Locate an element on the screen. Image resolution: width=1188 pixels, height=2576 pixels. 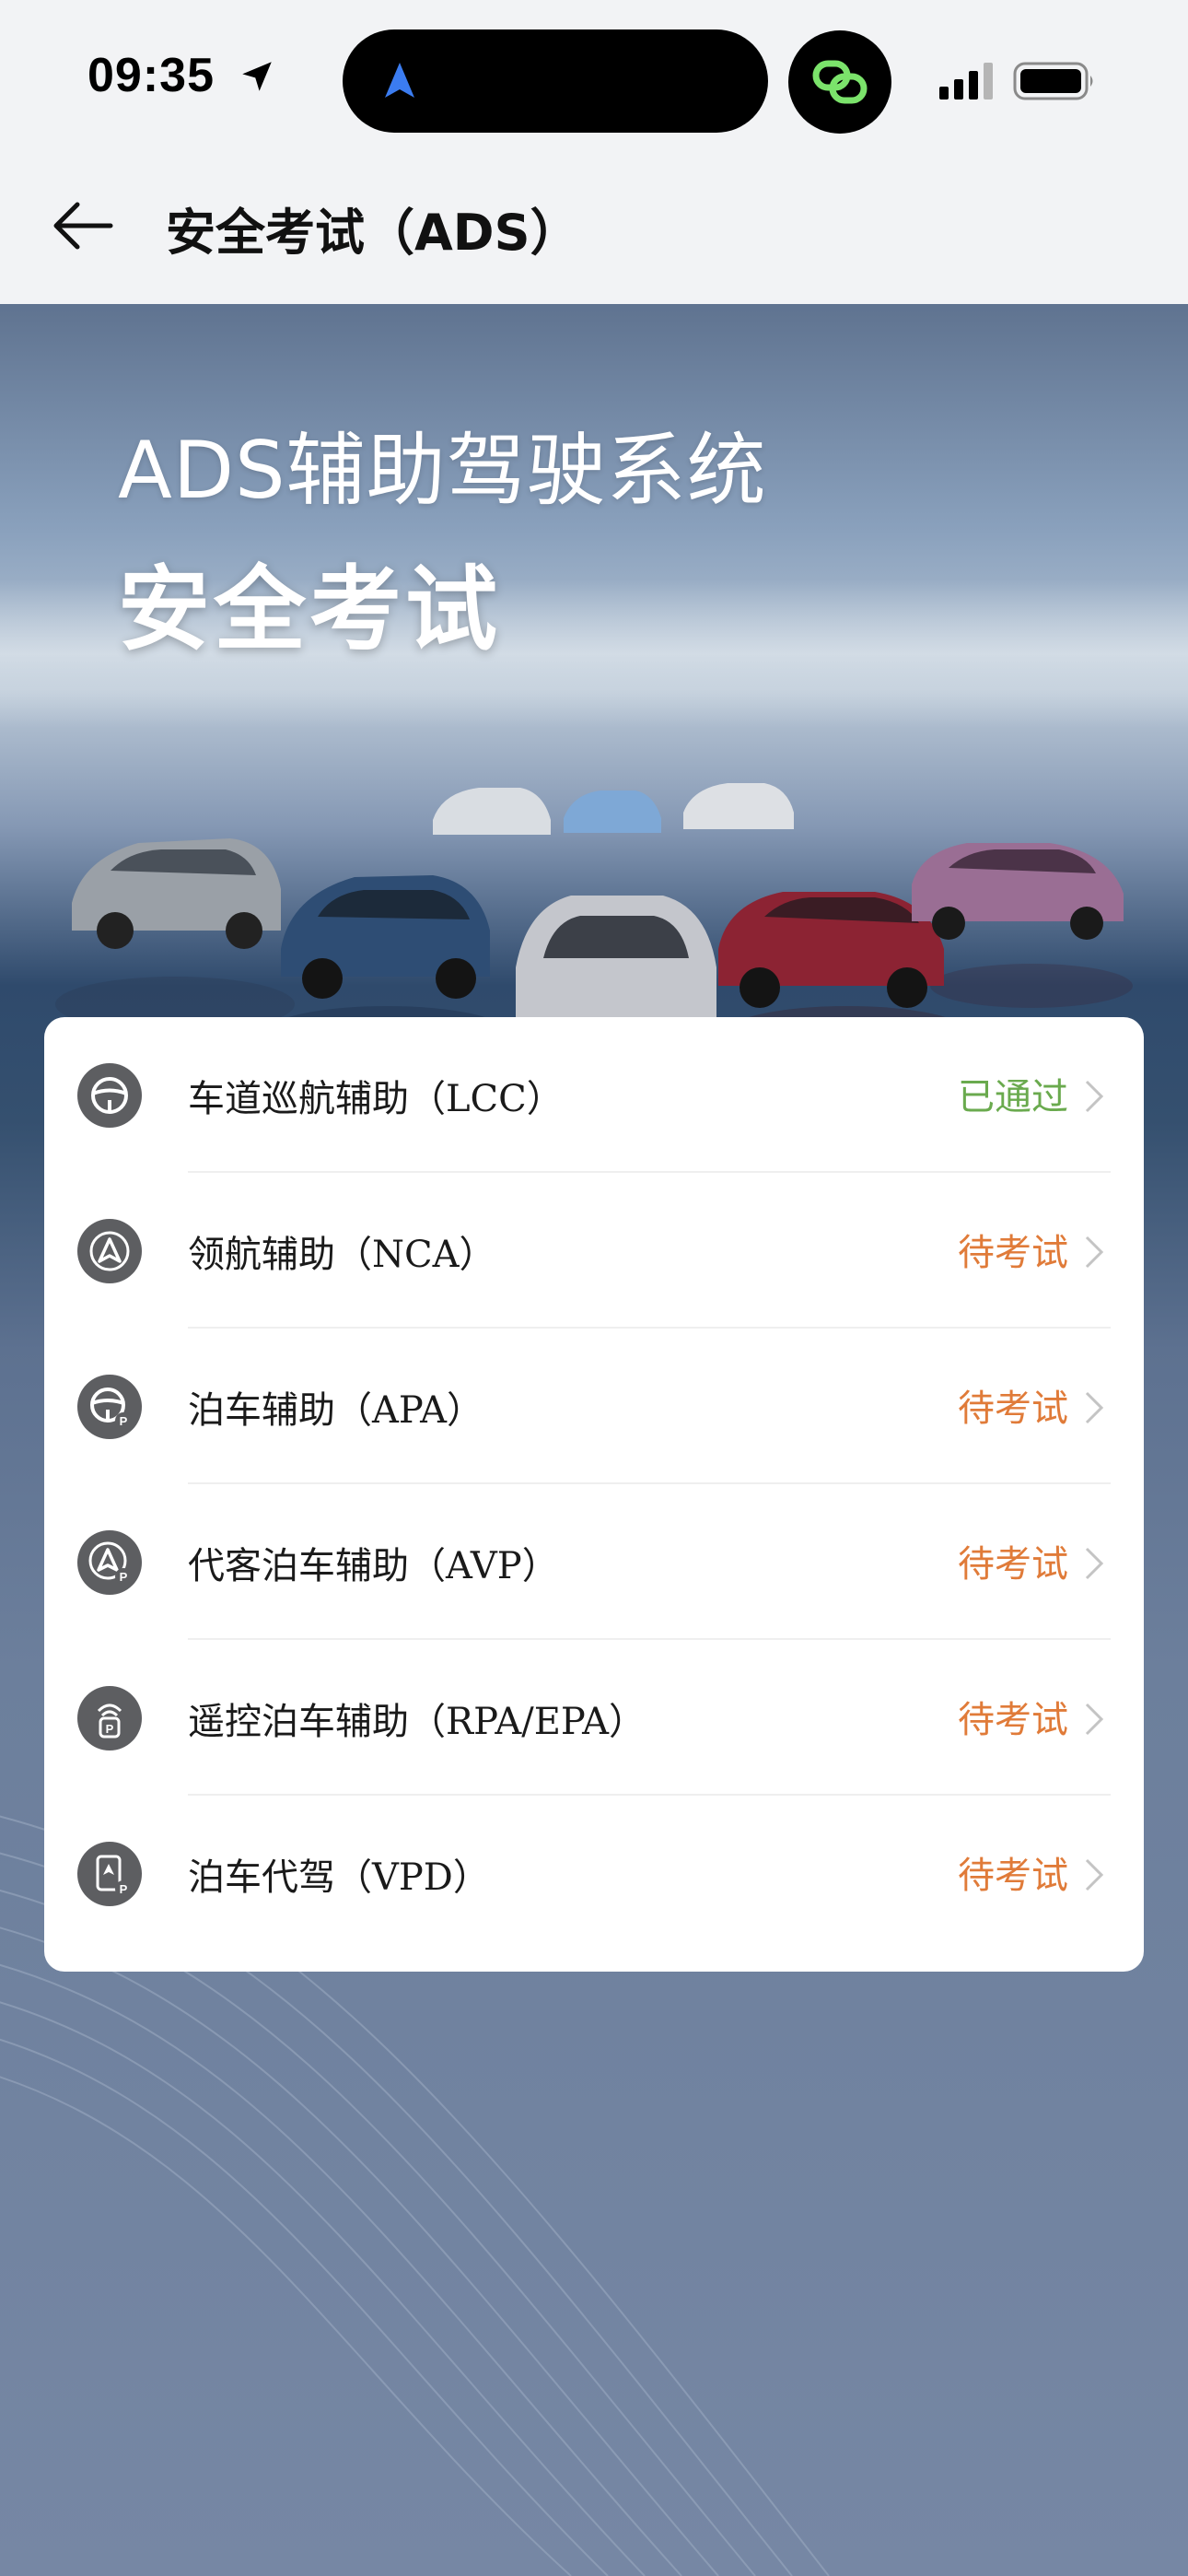
exam-row-apa: P 泊车辅助（APA） 待考试 is located at coordinates (594, 1406).